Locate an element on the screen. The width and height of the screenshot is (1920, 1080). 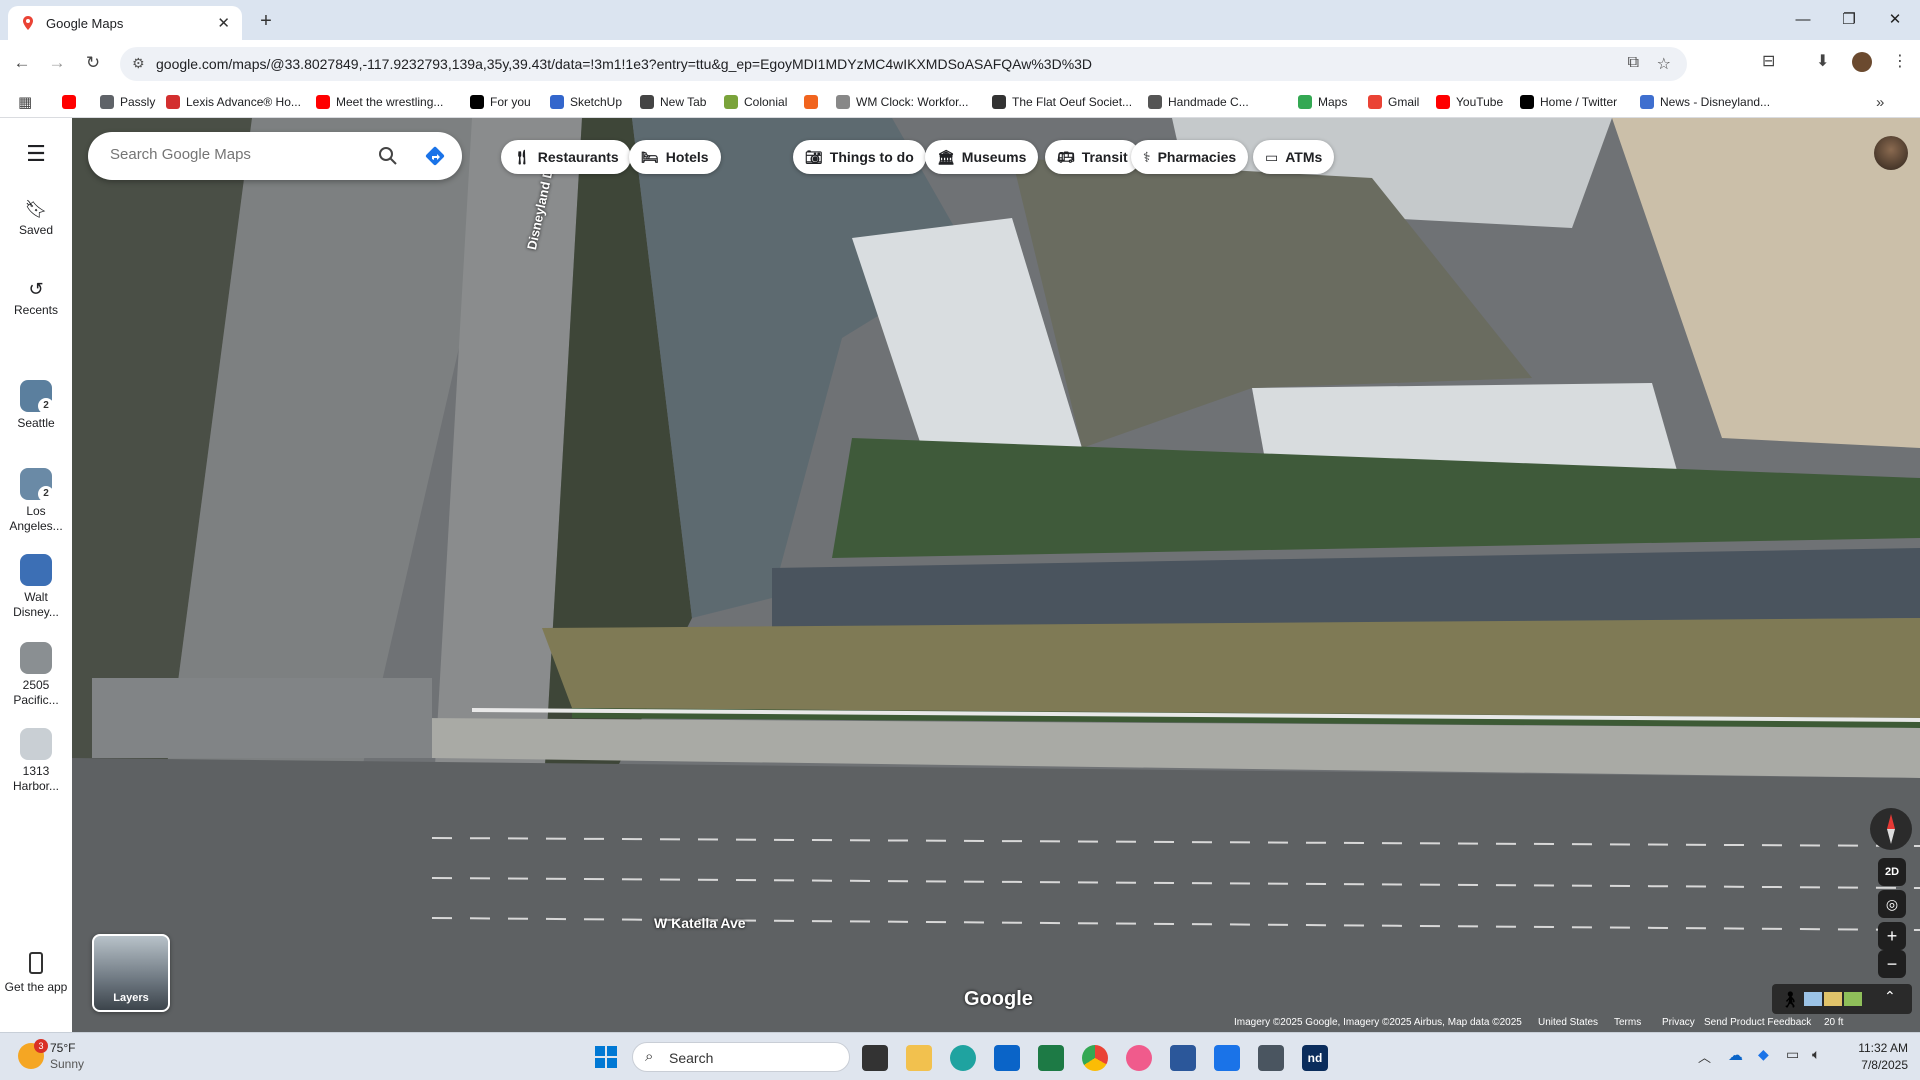
terms-link: Terms is located at coordinates (1627, 1022).